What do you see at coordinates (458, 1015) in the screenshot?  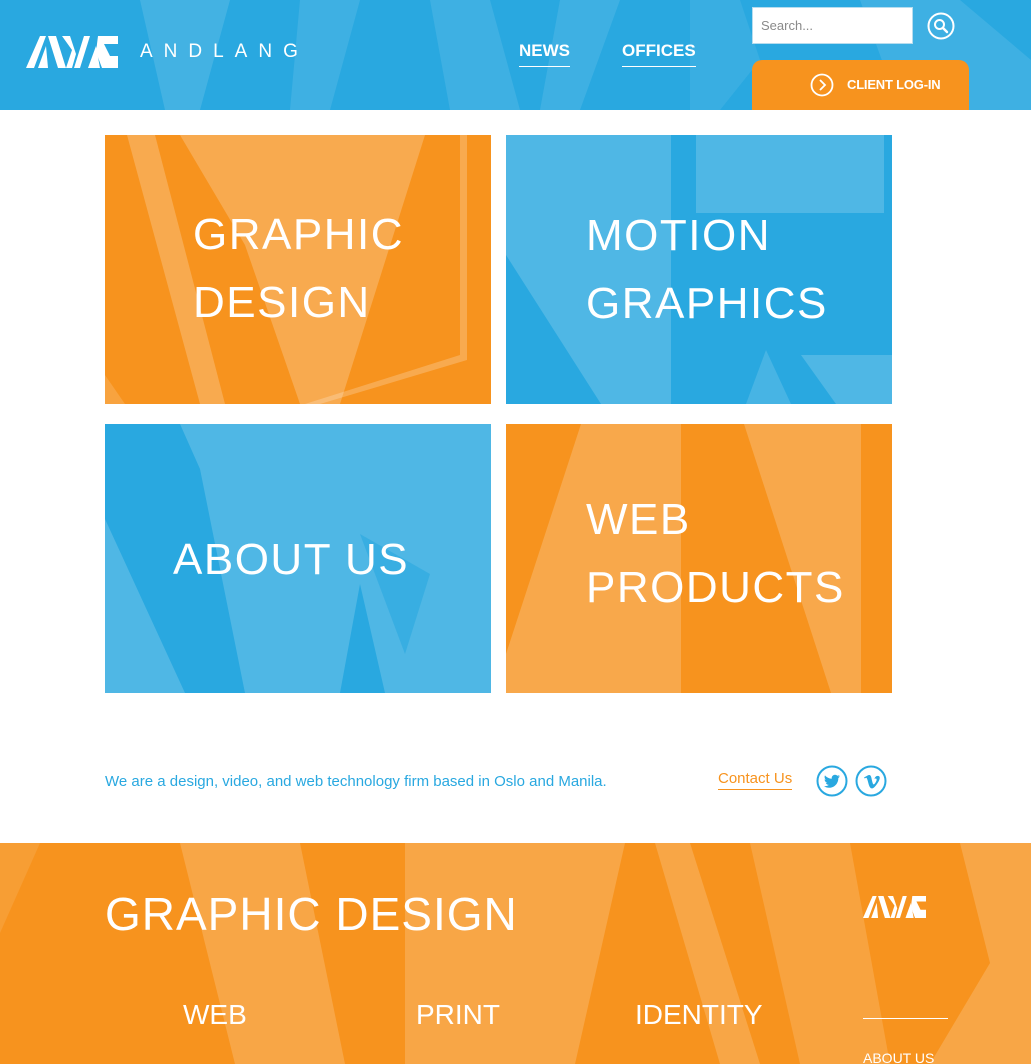 I see `category-print: PRINT` at bounding box center [458, 1015].